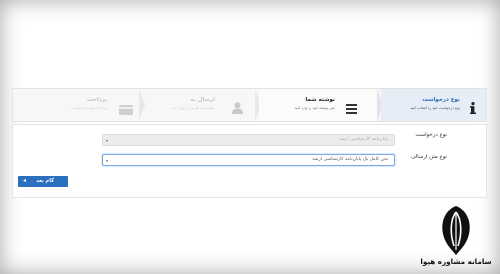 The height and width of the screenshot is (274, 500). I want to click on watermark-text: سامانه مشاوره هپوا, so click(456, 261).